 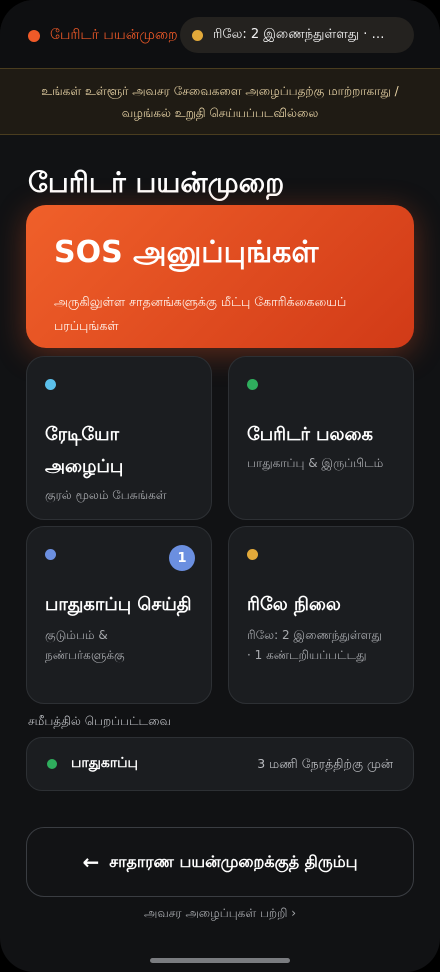 I want to click on radio-card-title: ரேடியோ அழைப்பு, so click(x=84, y=450).